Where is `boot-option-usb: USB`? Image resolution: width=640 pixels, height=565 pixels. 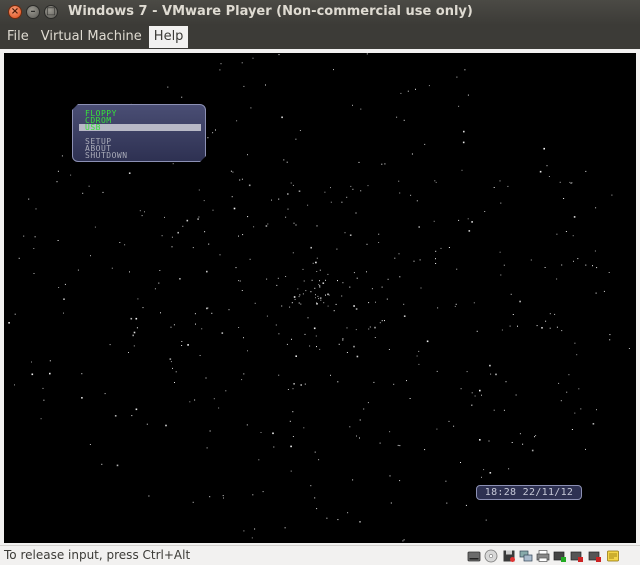 boot-option-usb: USB is located at coordinates (93, 128).